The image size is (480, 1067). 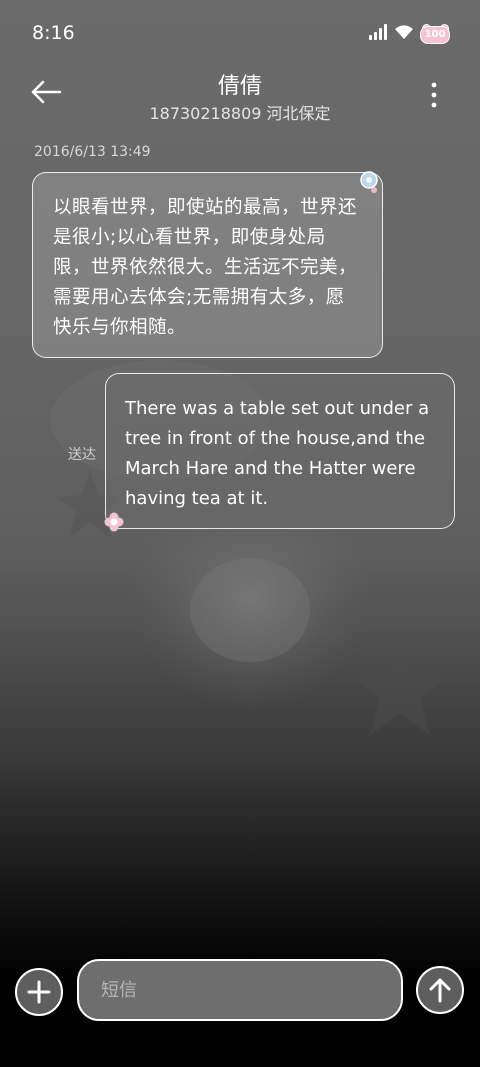 What do you see at coordinates (434, 95) in the screenshot?
I see `more-options-button` at bounding box center [434, 95].